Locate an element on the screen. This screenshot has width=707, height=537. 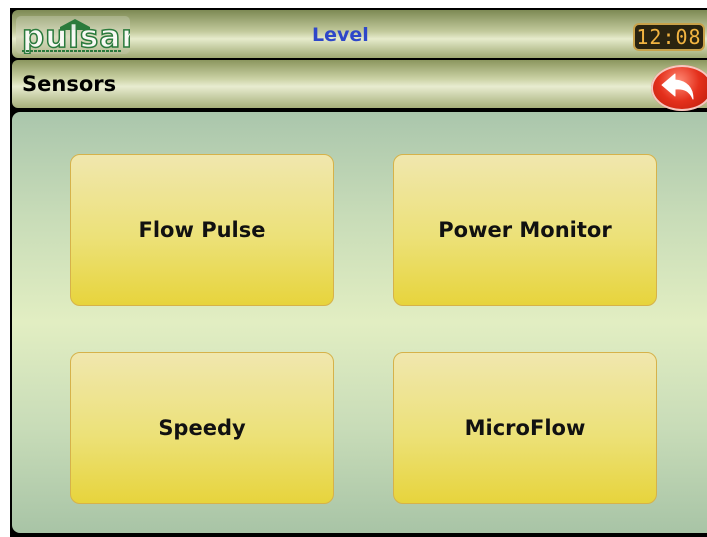
speedy-button: Speedy is located at coordinates (202, 428).